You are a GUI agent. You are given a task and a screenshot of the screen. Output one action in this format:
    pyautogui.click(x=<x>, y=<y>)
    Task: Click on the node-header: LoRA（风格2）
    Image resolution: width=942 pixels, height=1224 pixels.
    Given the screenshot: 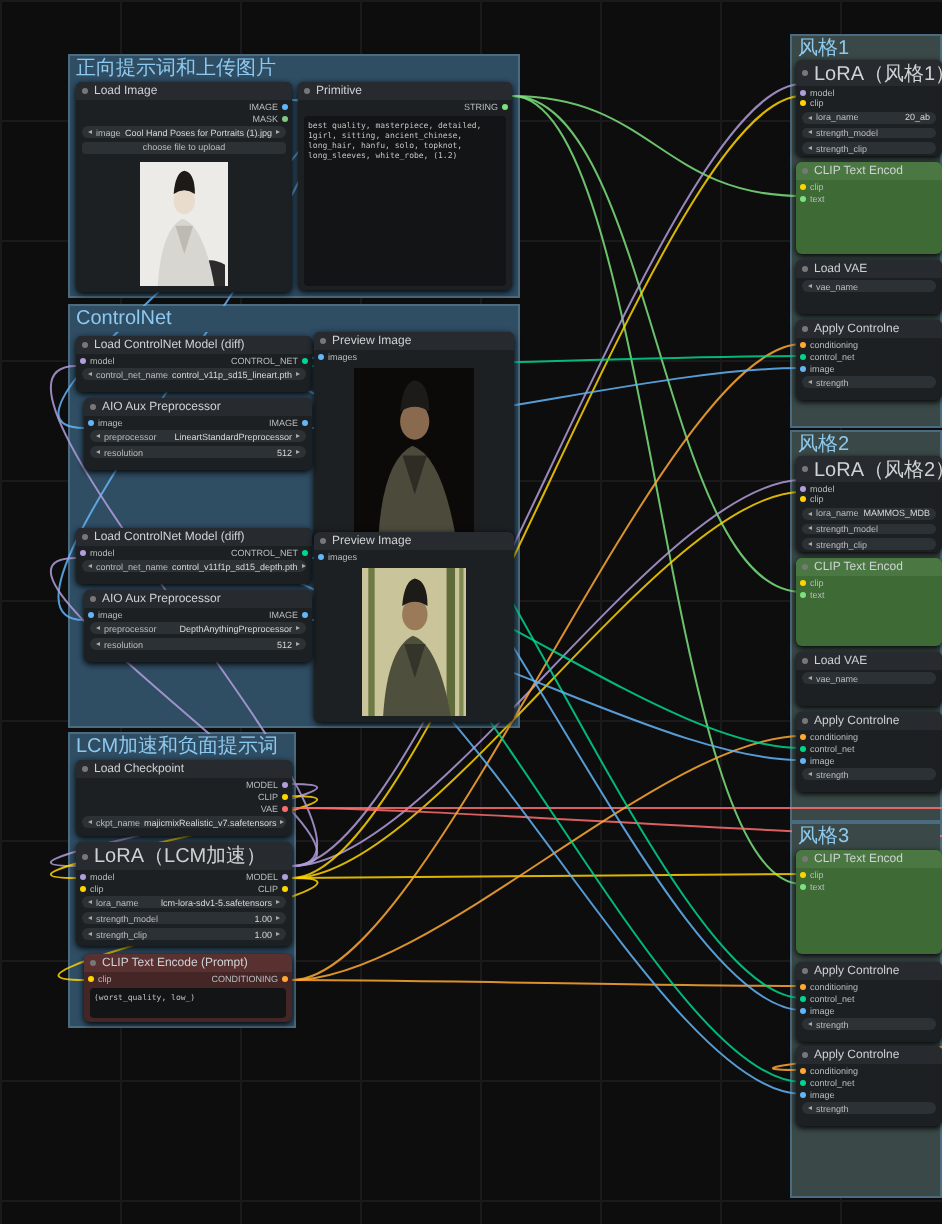 What is the action you would take?
    pyautogui.click(x=869, y=469)
    